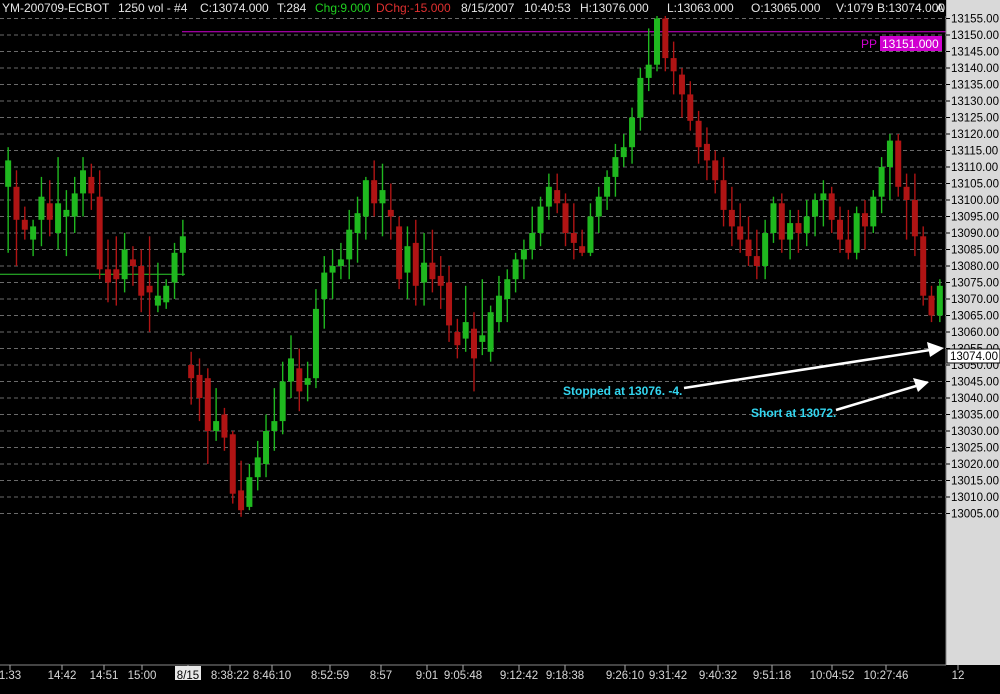 The width and height of the screenshot is (1000, 694). What do you see at coordinates (975, 119) in the screenshot?
I see `price-tick-label: 13125.00` at bounding box center [975, 119].